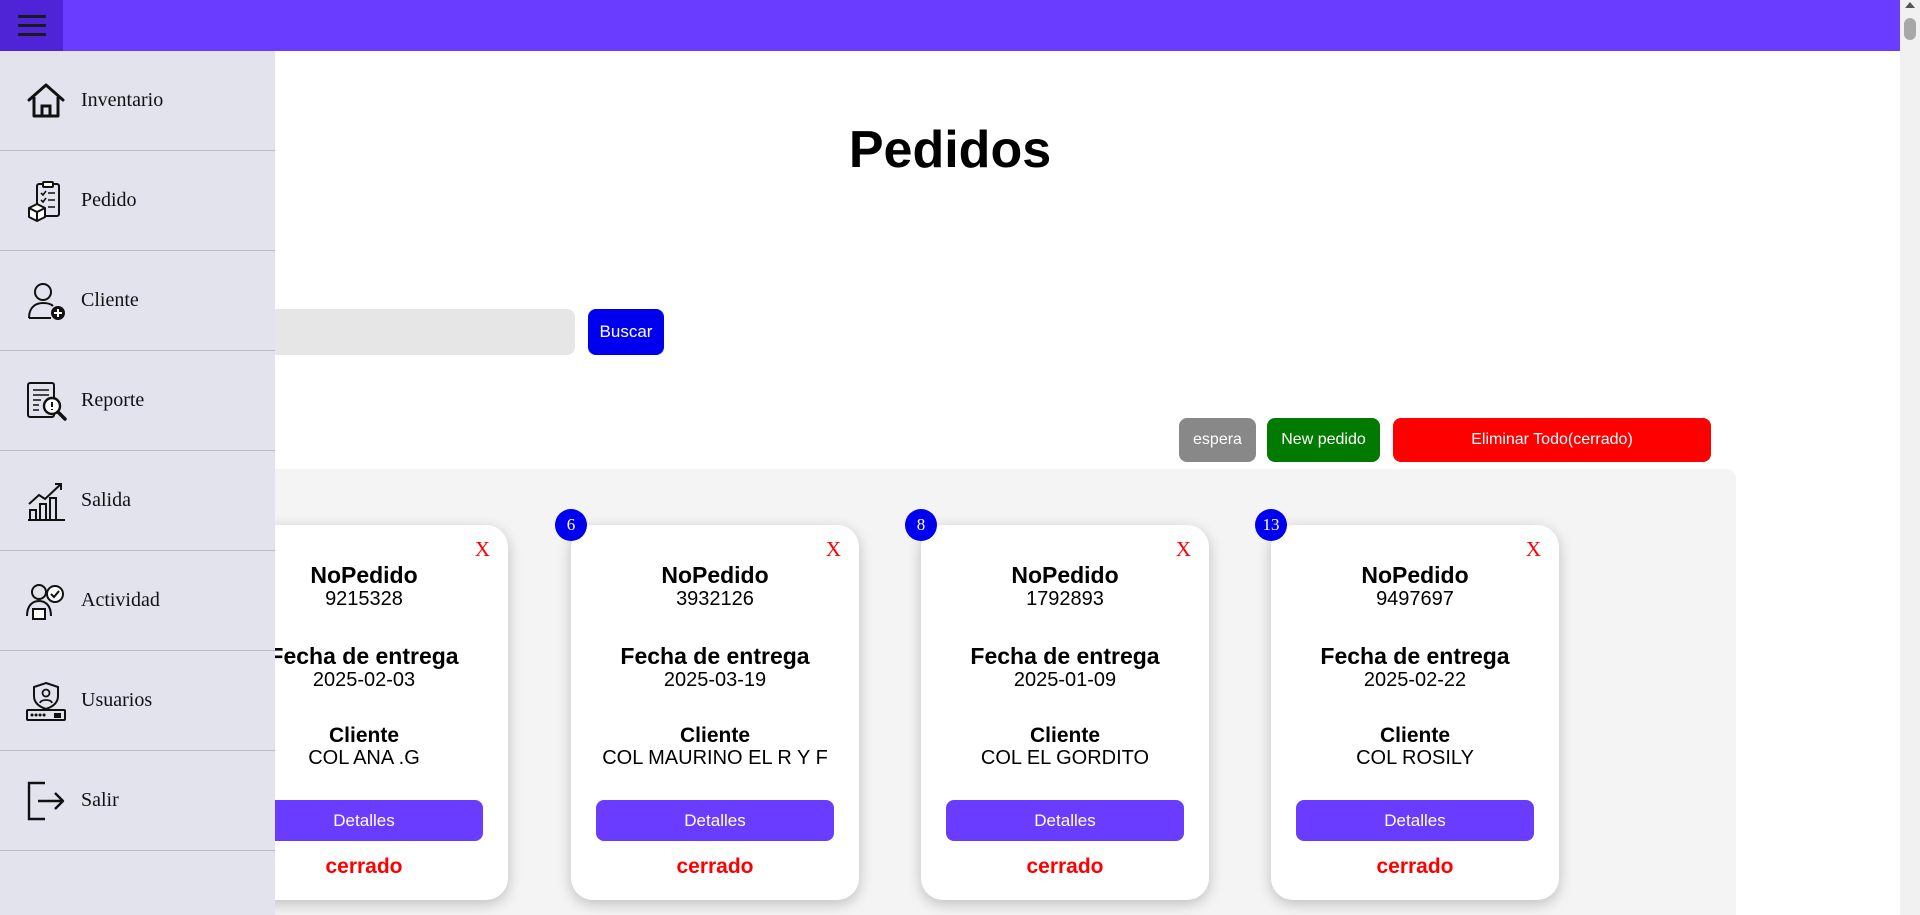 Image resolution: width=1920 pixels, height=915 pixels. I want to click on scroll-up-arrow-icon, so click(1910, 5).